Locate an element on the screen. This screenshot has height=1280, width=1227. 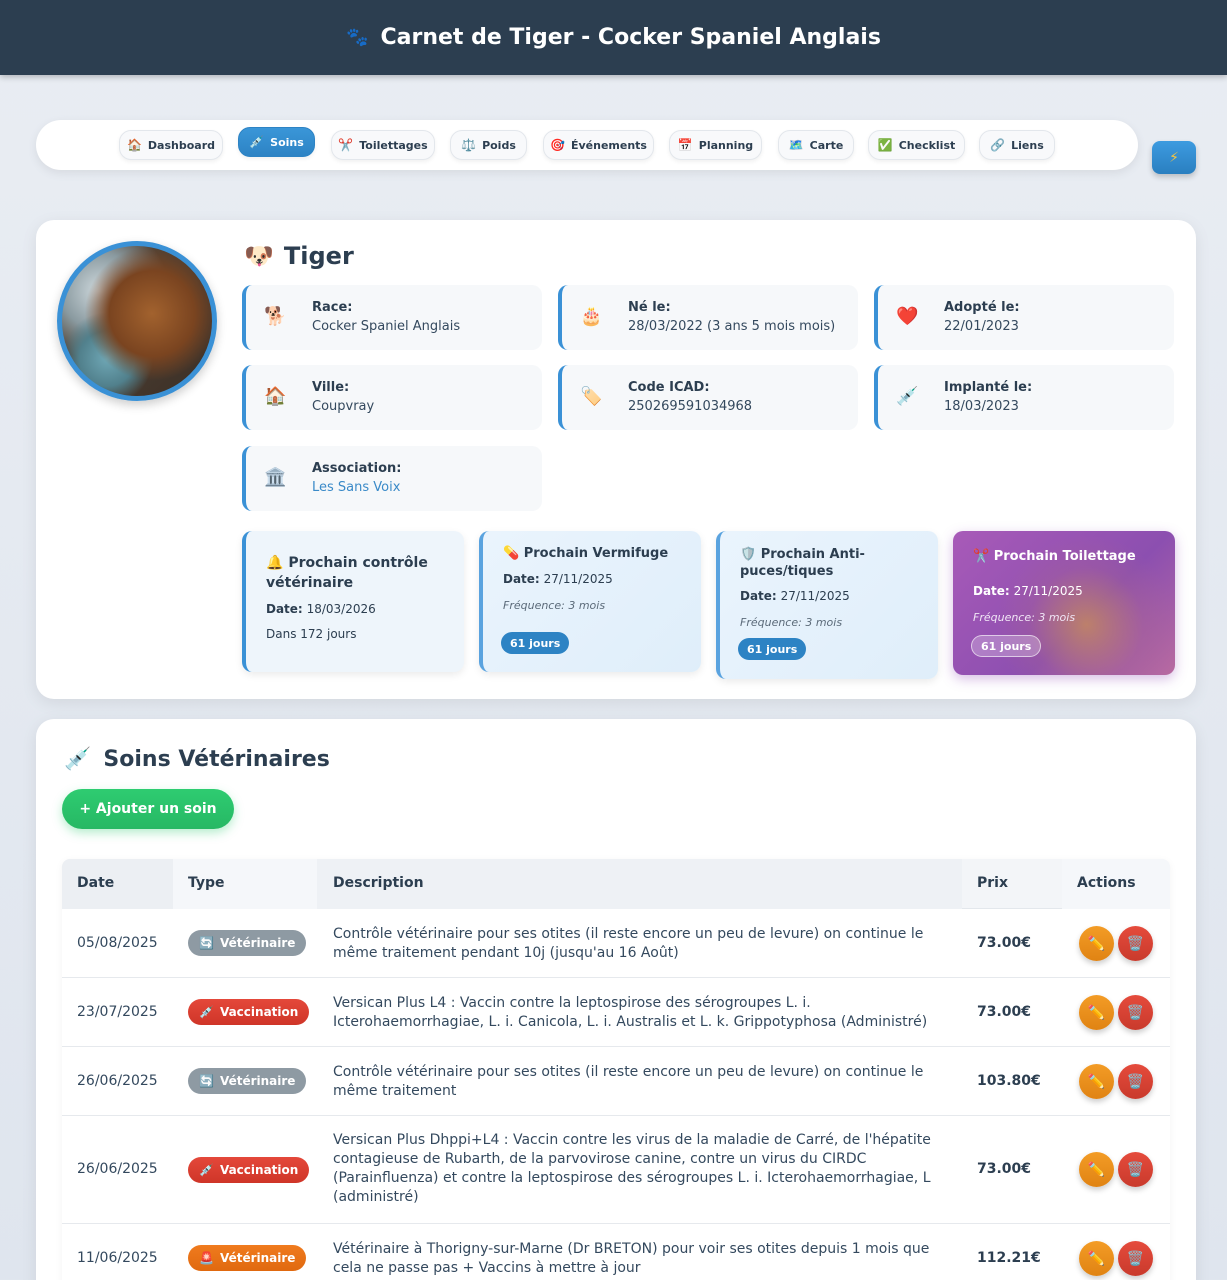
info-city: 🏠 Ville: Coupvray is located at coordinates (392, 397).